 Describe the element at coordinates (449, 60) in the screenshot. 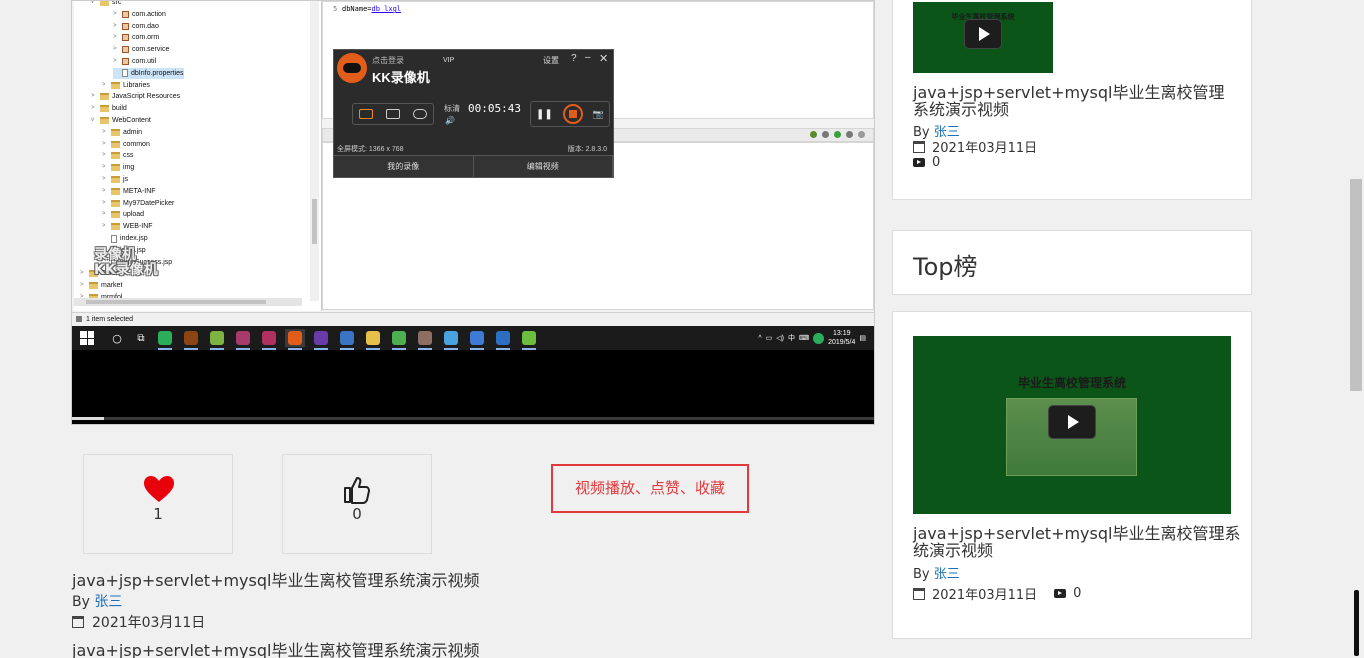

I see `kk-vip-badge: VIP` at that location.